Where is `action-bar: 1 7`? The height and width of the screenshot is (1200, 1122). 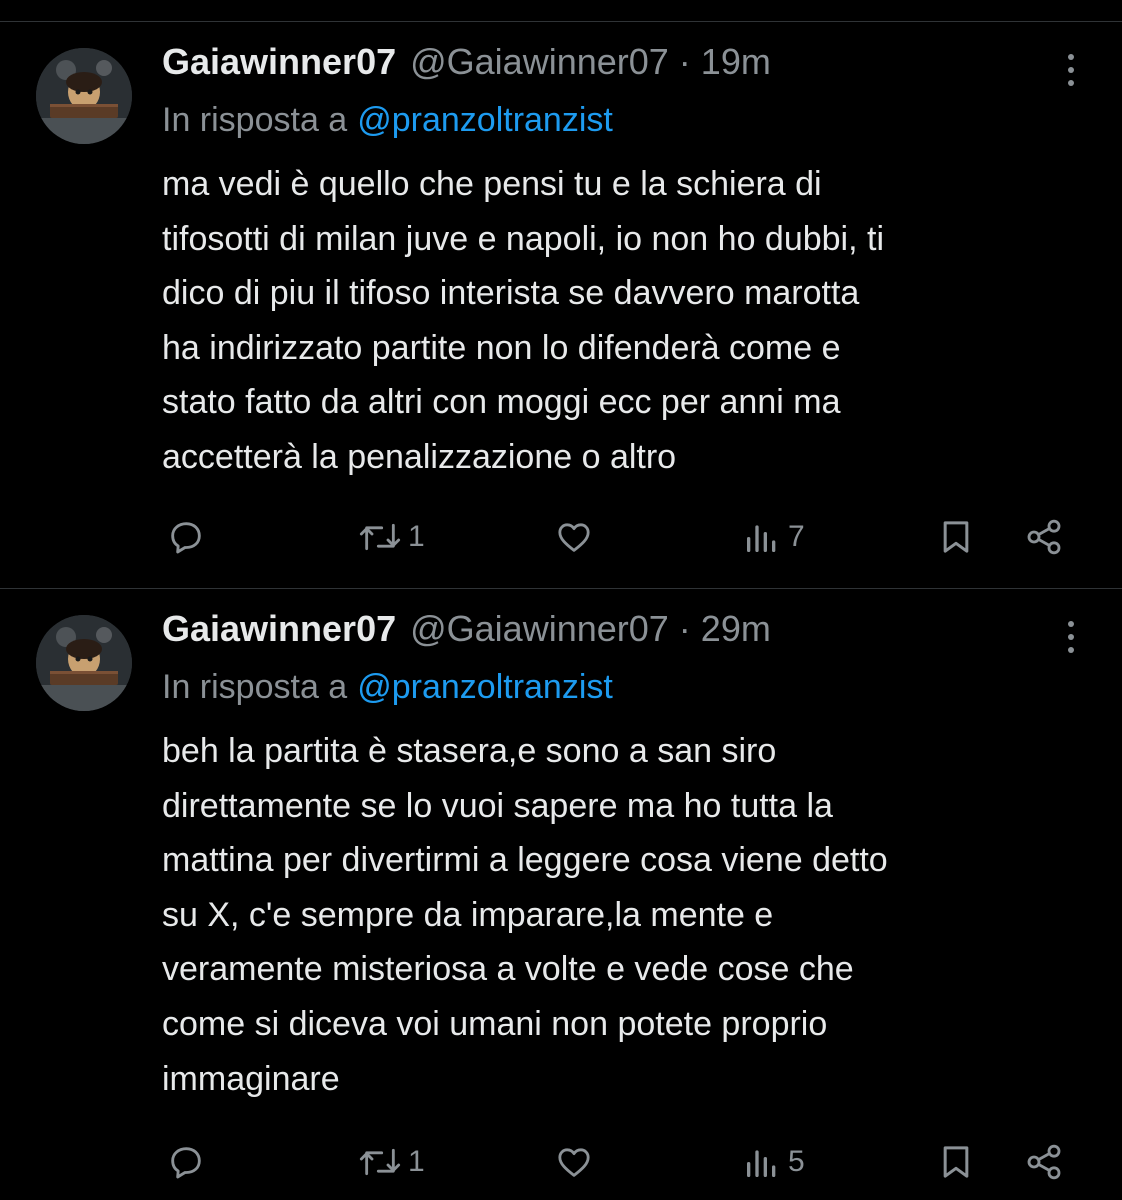
action-bar: 1 7 is located at coordinates (561, 537).